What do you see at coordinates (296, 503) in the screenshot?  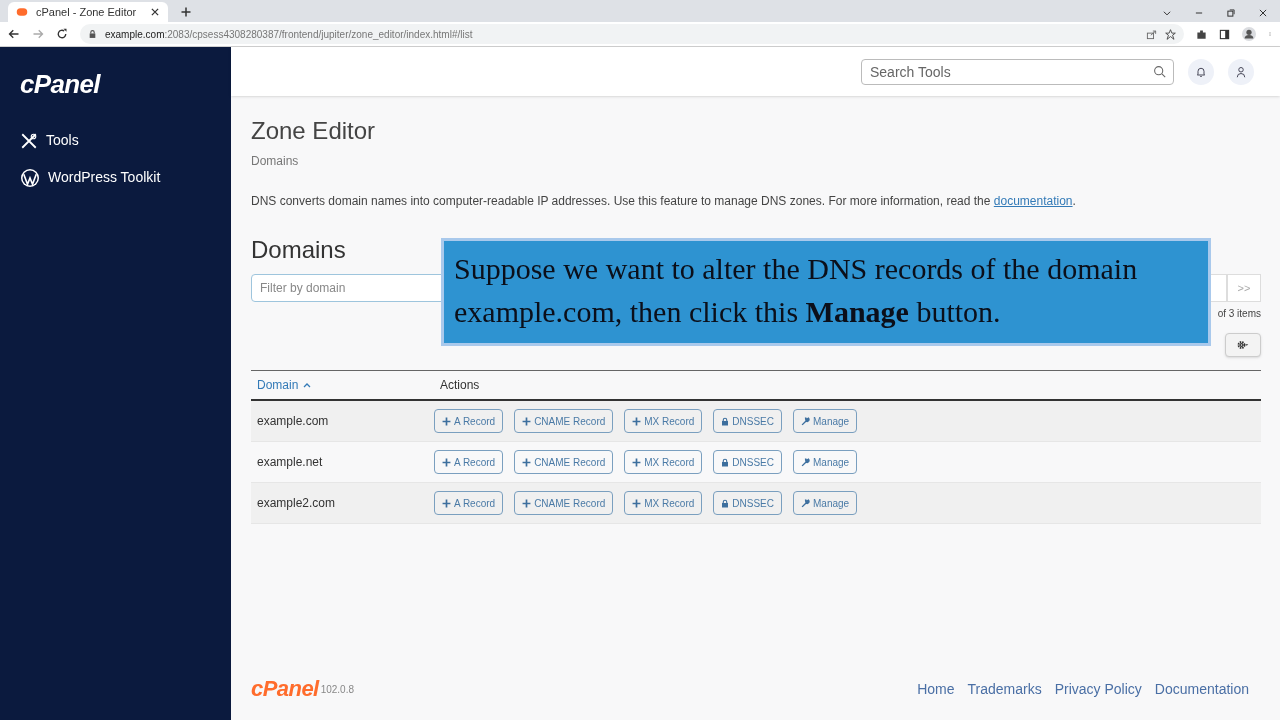 I see `domain-cell-text: example2.com` at bounding box center [296, 503].